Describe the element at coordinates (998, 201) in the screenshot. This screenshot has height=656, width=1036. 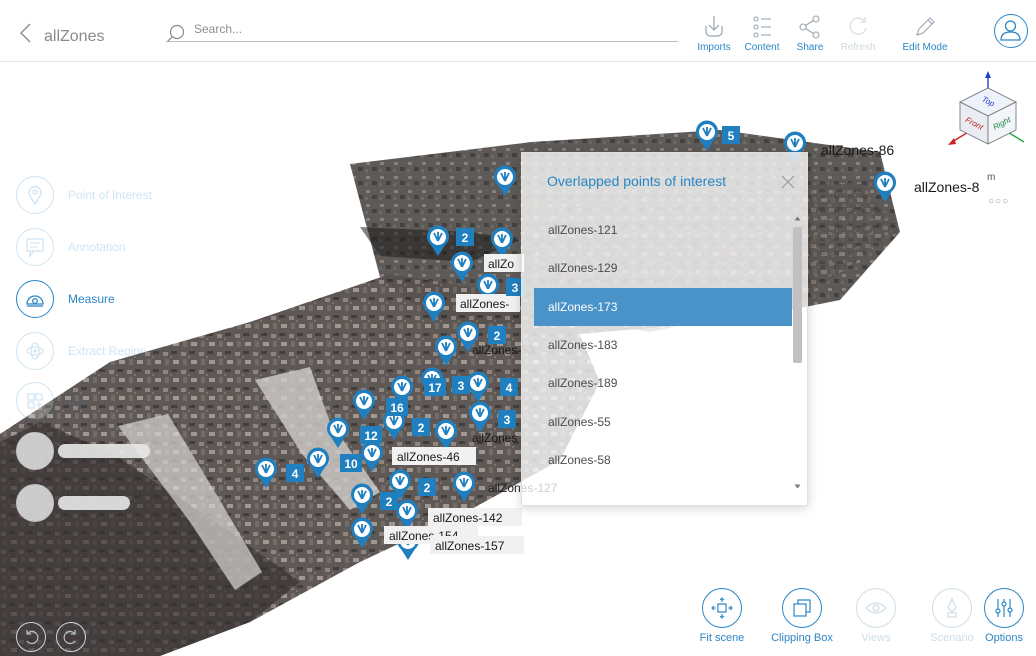
I see `more-options-icon: ○○○` at that location.